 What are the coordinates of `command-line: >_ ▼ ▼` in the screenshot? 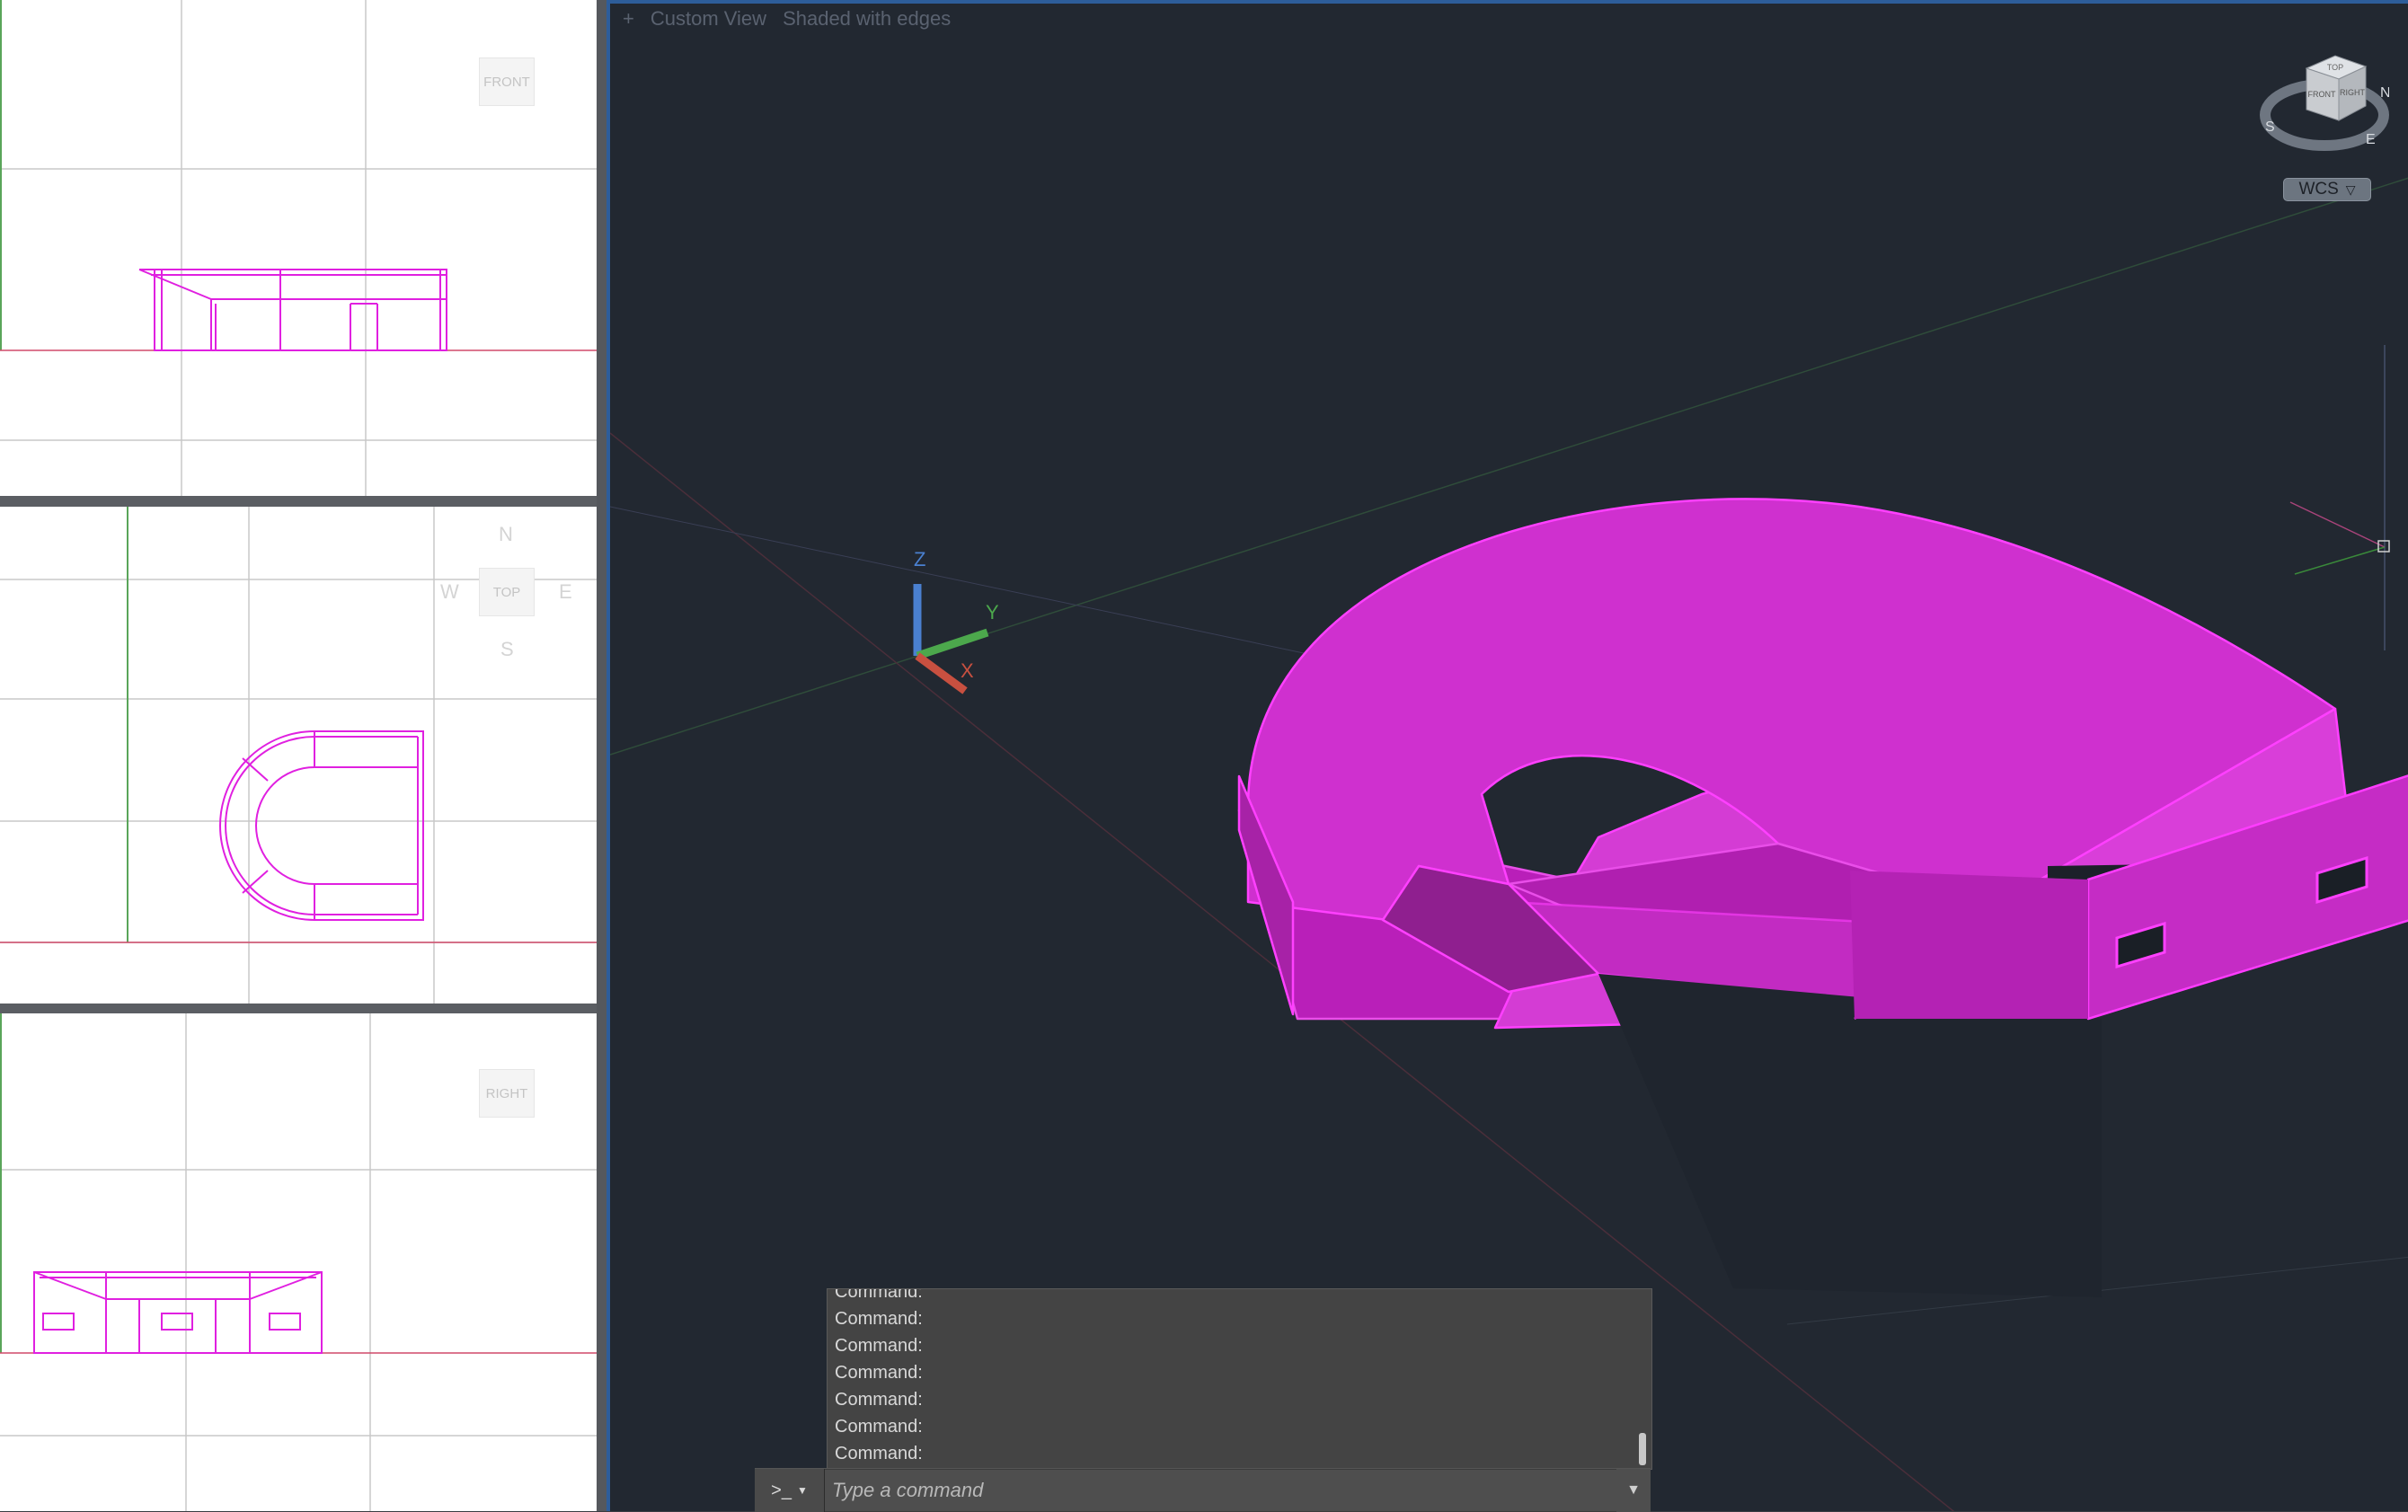 It's located at (1203, 1490).